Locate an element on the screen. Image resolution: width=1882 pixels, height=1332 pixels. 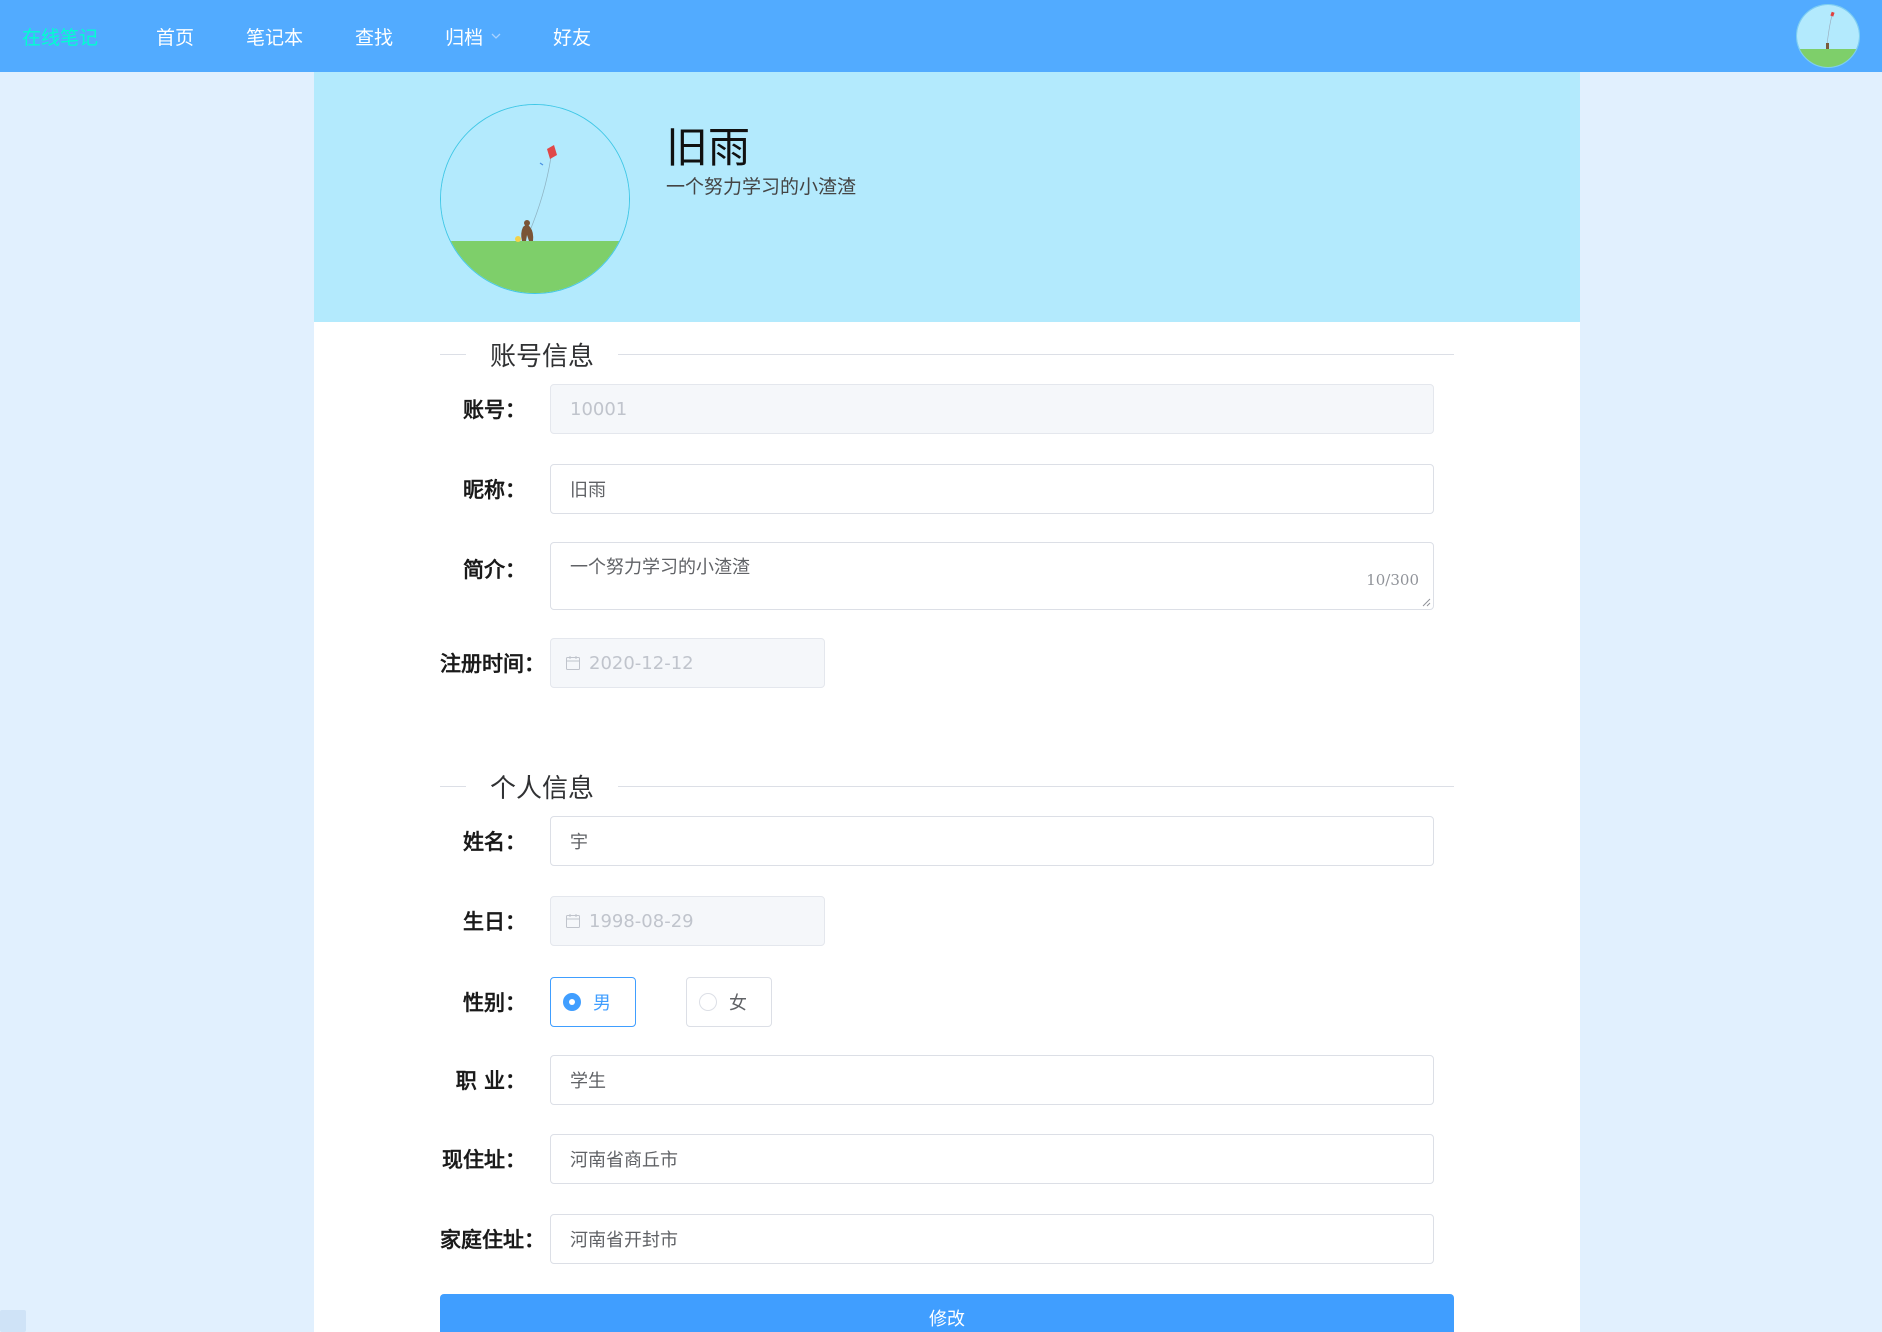
real-name-value: 宇 is located at coordinates (579, 842).